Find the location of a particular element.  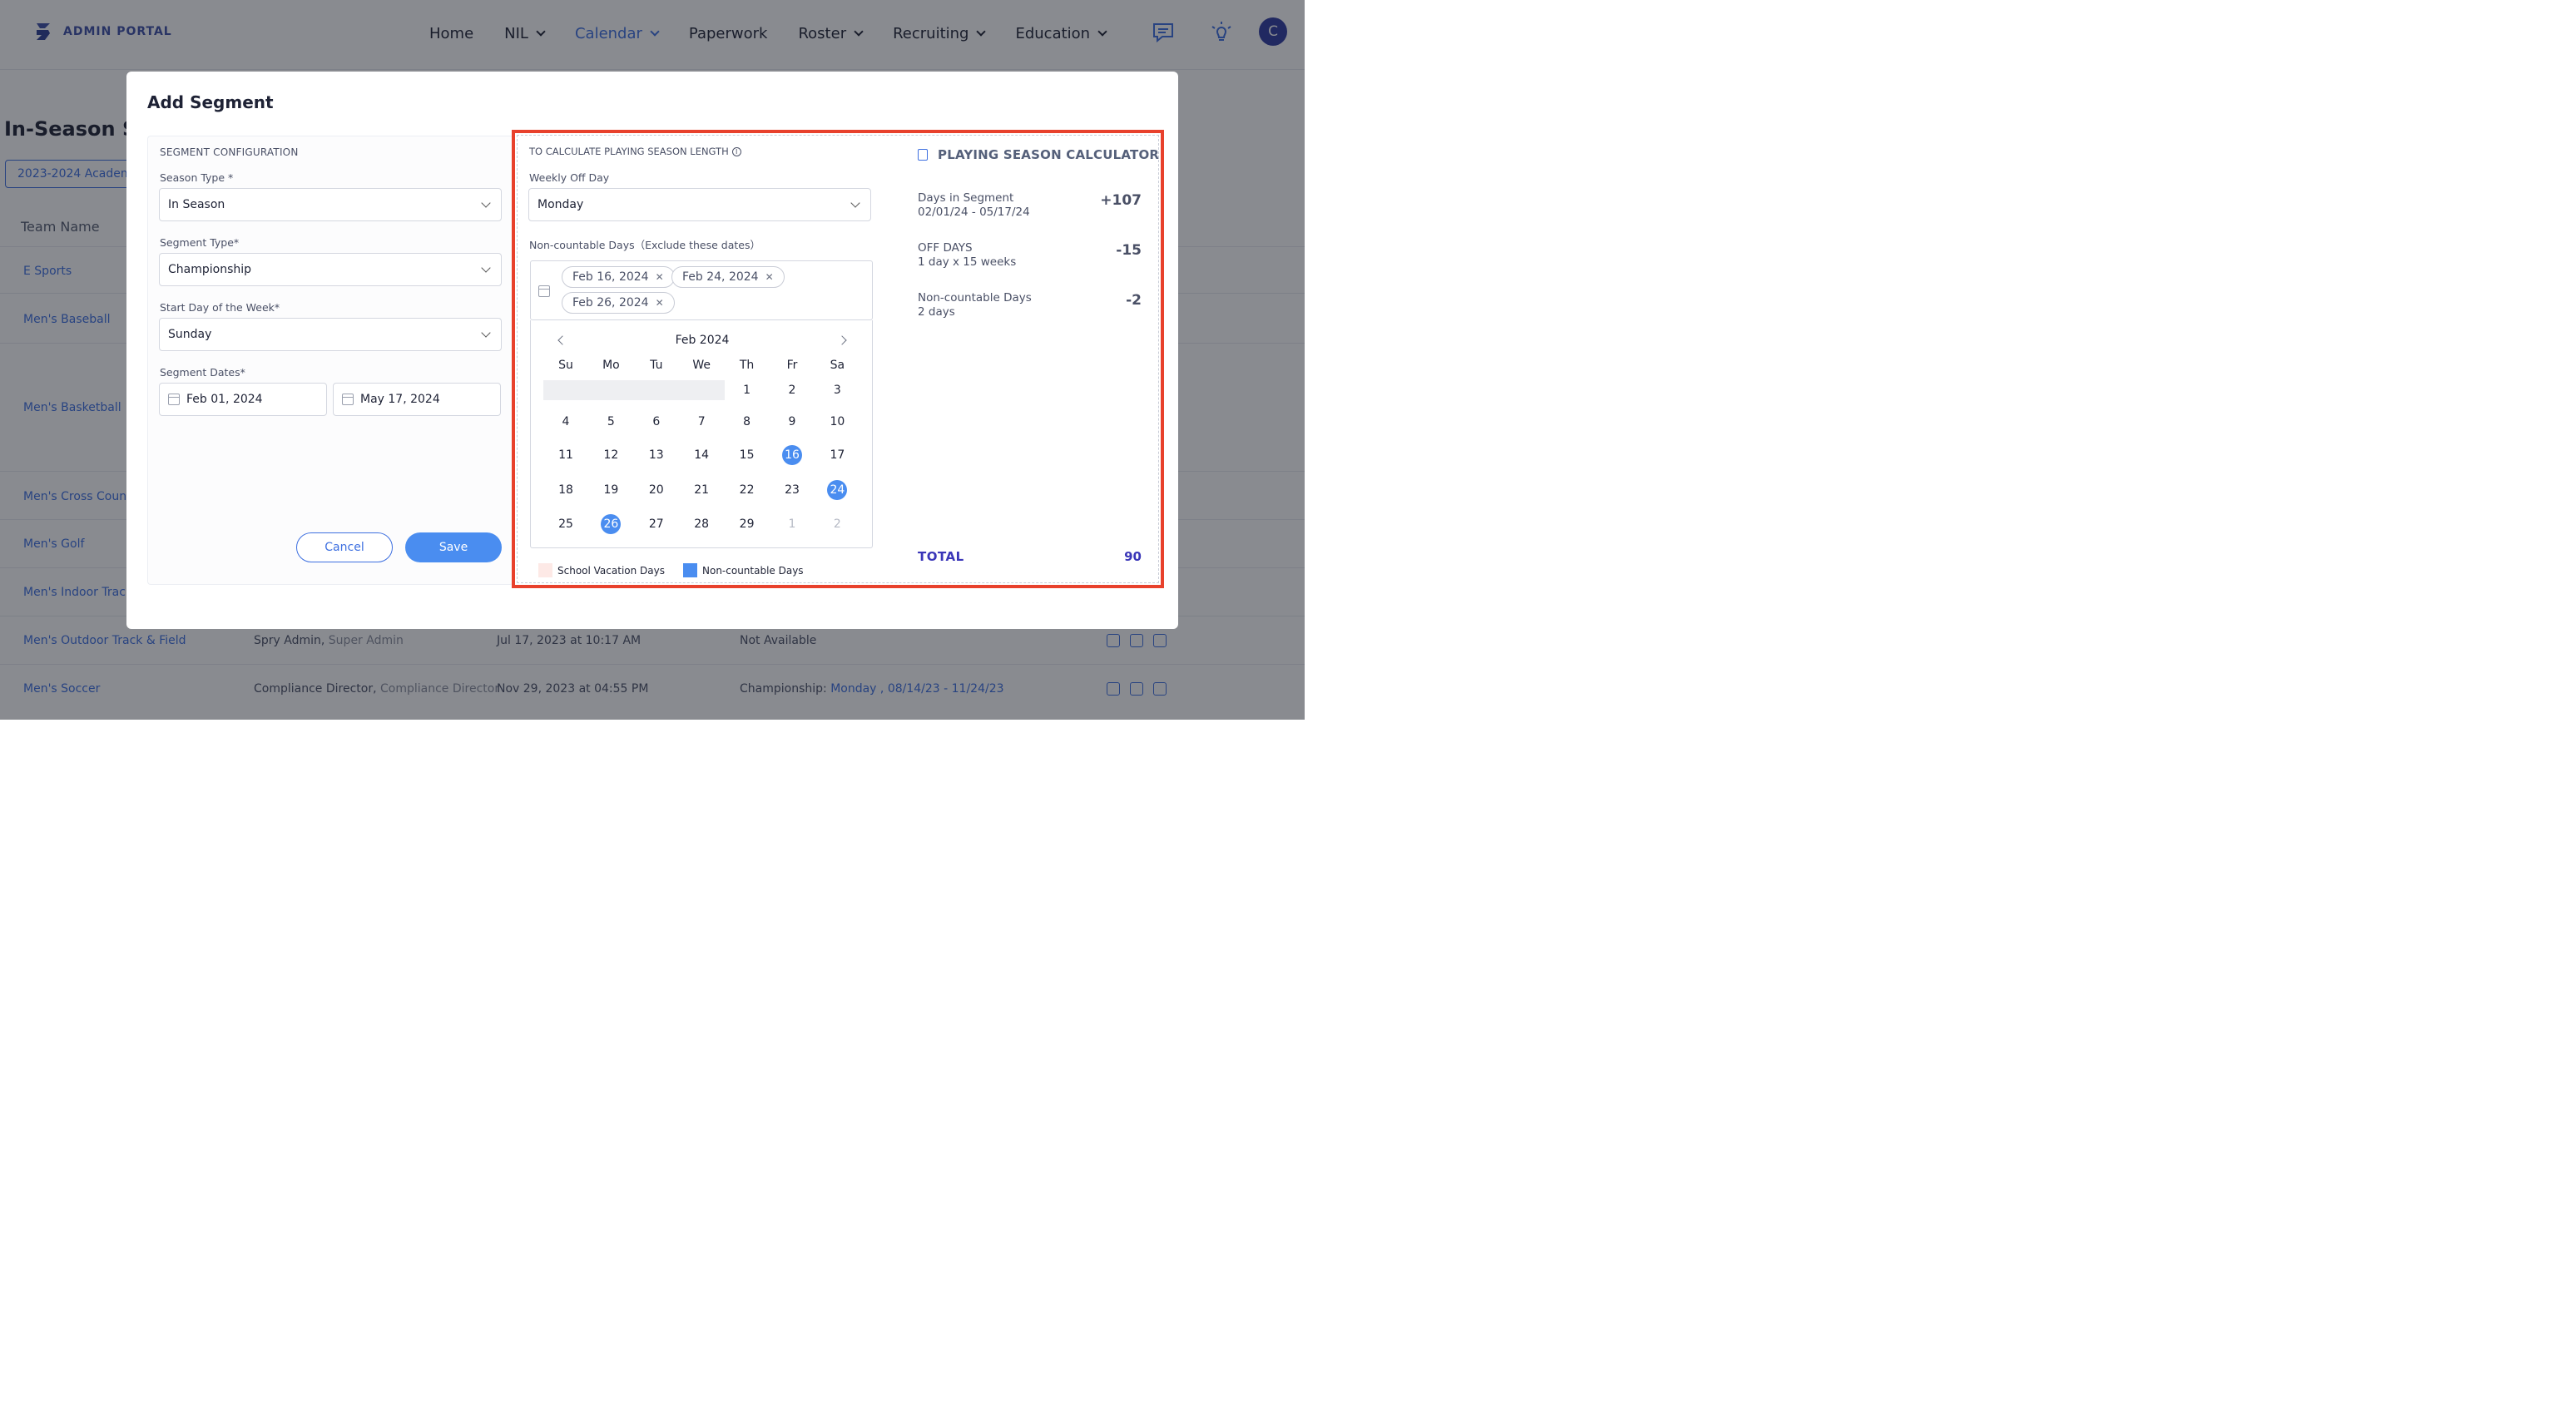

calendar-day-number: 5 is located at coordinates (611, 421).